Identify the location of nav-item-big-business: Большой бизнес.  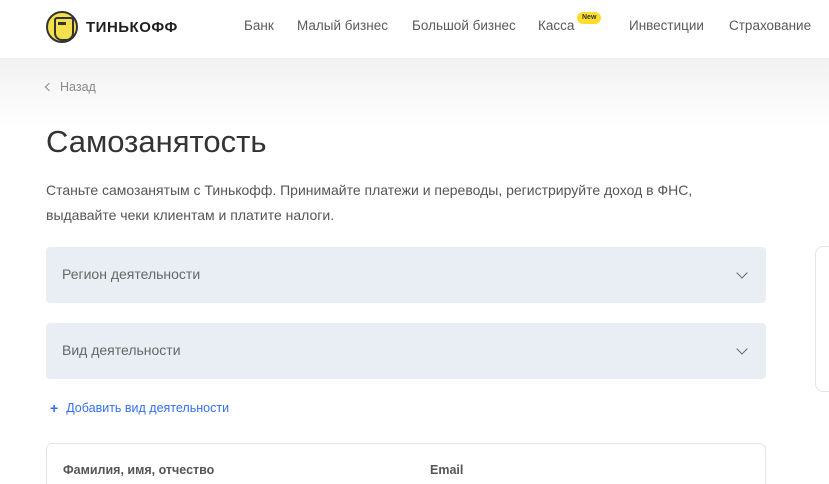
(464, 25).